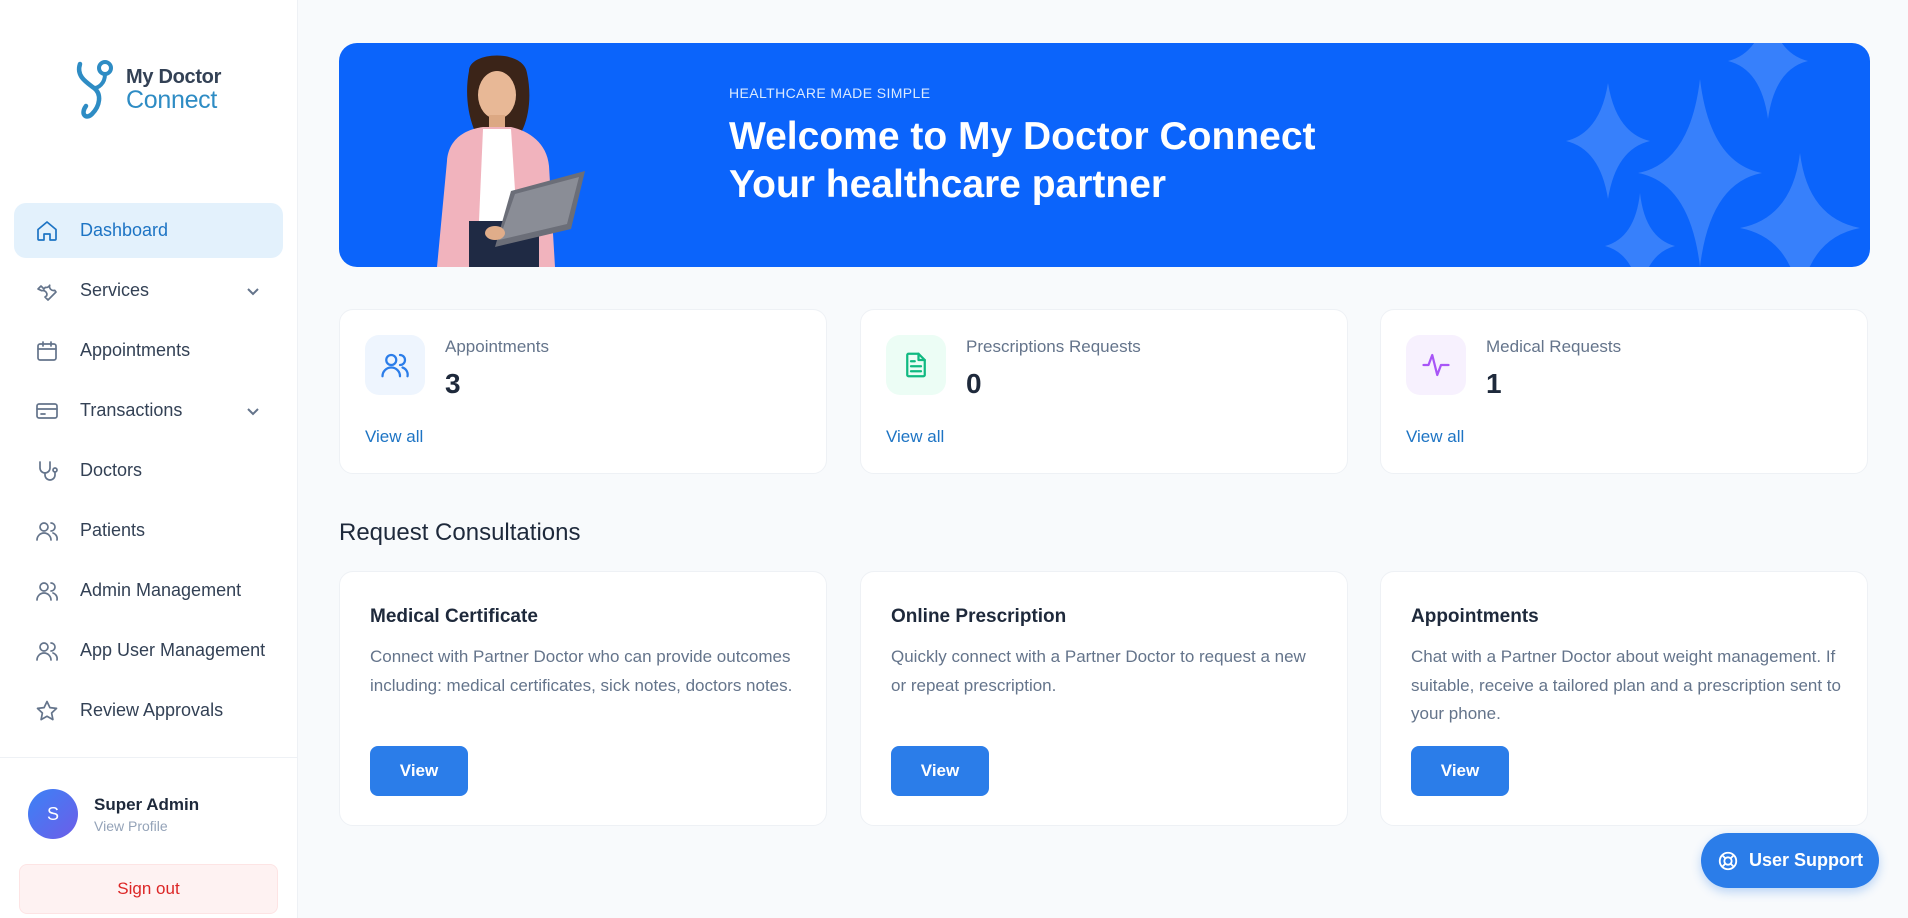 The width and height of the screenshot is (1908, 918). Describe the element at coordinates (47, 351) in the screenshot. I see `calendar-icon` at that location.